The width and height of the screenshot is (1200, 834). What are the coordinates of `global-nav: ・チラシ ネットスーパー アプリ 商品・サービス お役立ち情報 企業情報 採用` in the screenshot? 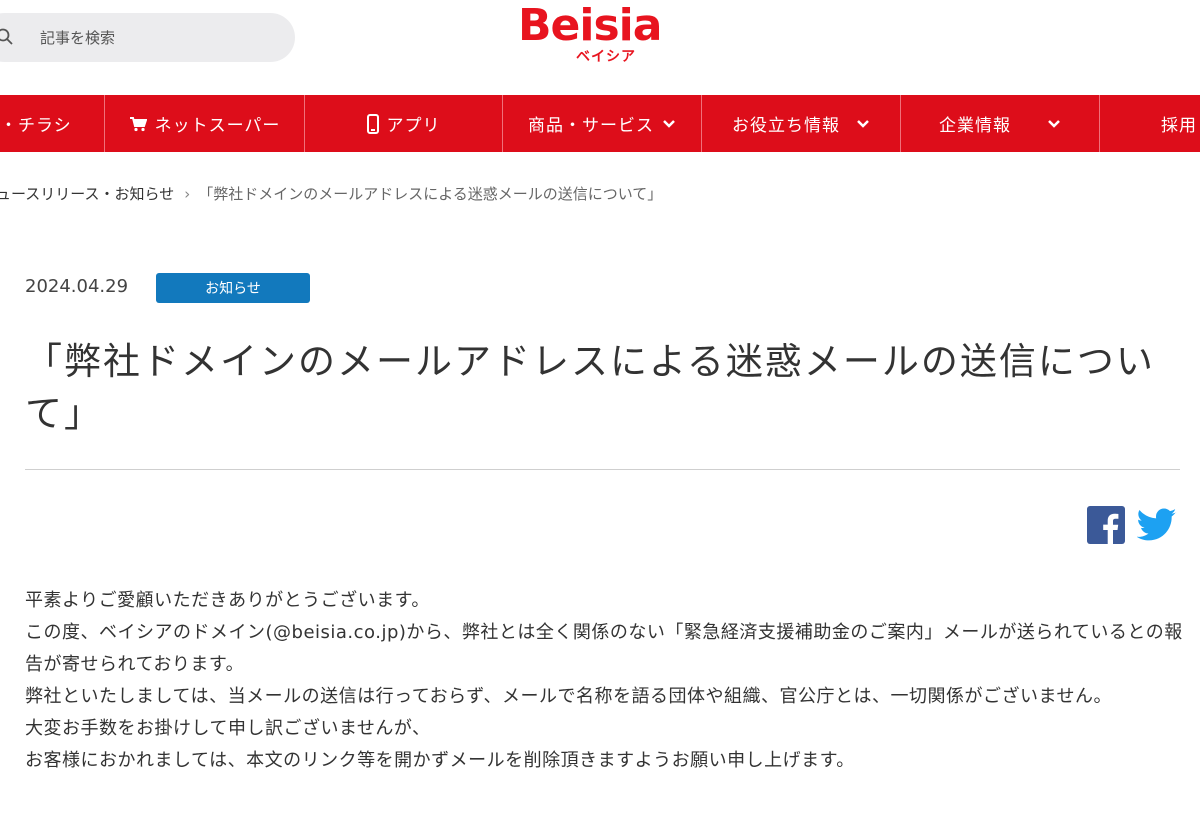 It's located at (600, 123).